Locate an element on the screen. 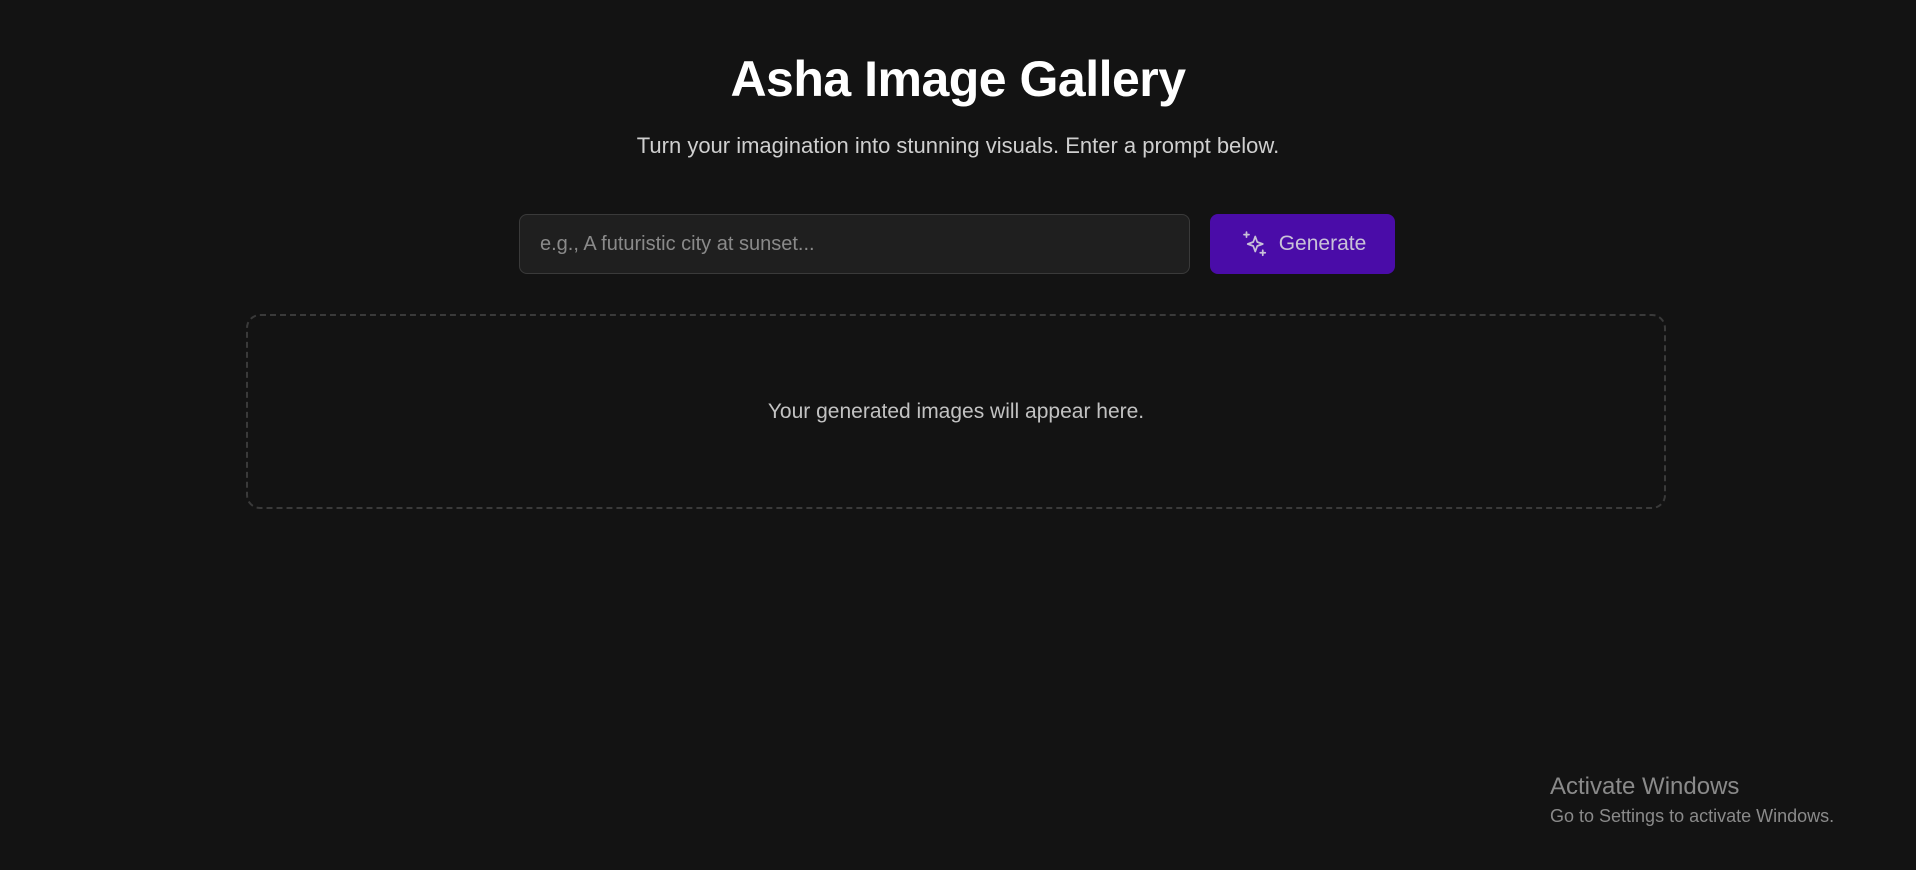 The image size is (1916, 870). generate-button-label: Generate is located at coordinates (1322, 243).